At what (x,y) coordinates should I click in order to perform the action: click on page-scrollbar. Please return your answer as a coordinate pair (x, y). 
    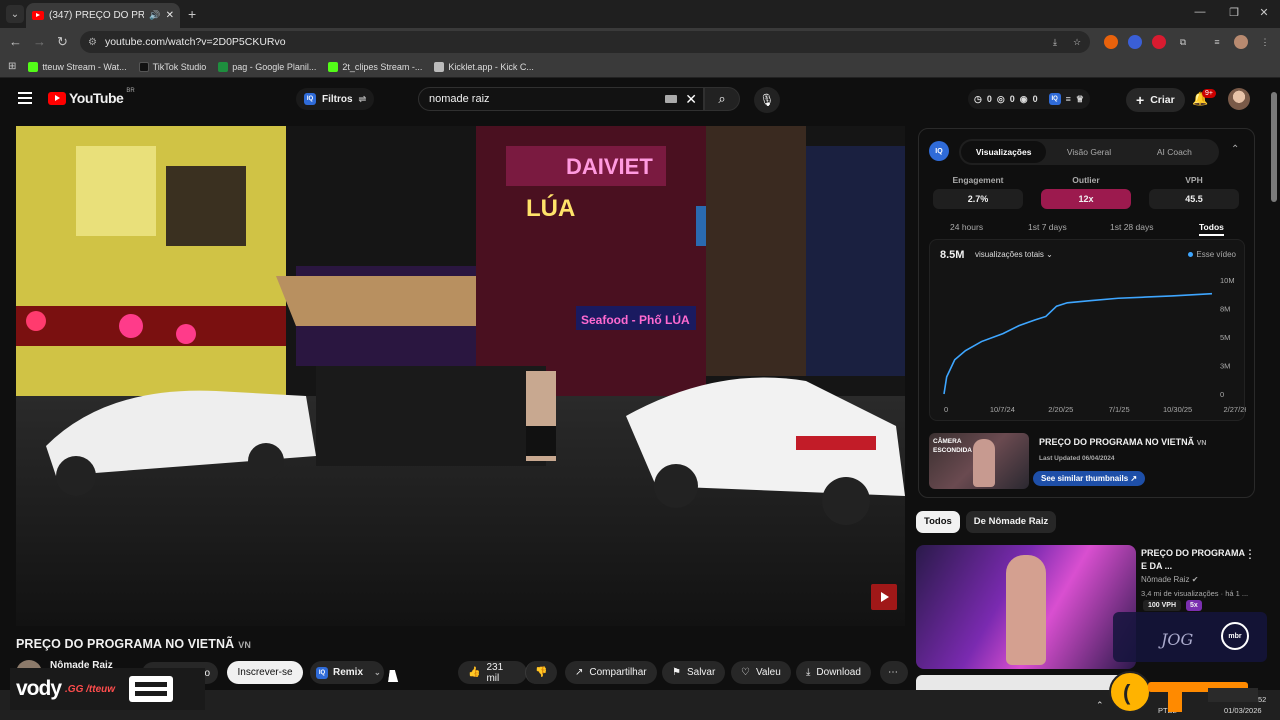
    Looking at the image, I should click on (1274, 384).